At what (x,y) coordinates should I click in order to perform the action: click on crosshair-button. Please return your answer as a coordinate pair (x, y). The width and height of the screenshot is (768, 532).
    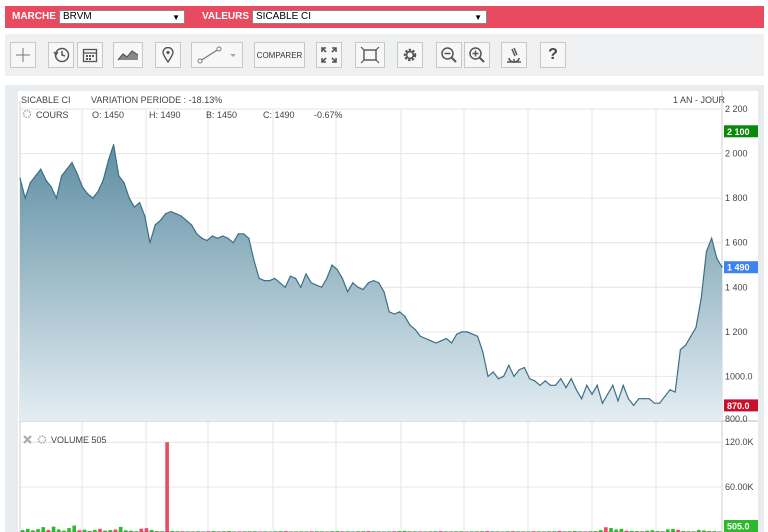
    Looking at the image, I should click on (23, 55).